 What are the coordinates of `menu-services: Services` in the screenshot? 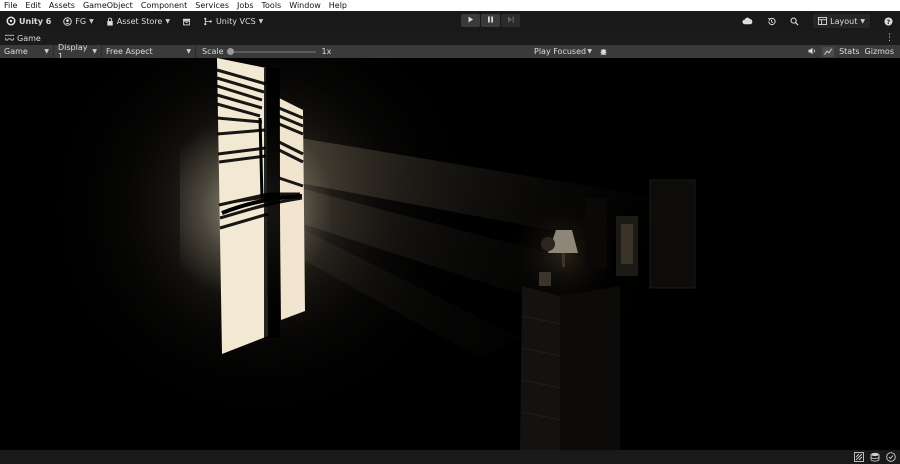 It's located at (212, 5).